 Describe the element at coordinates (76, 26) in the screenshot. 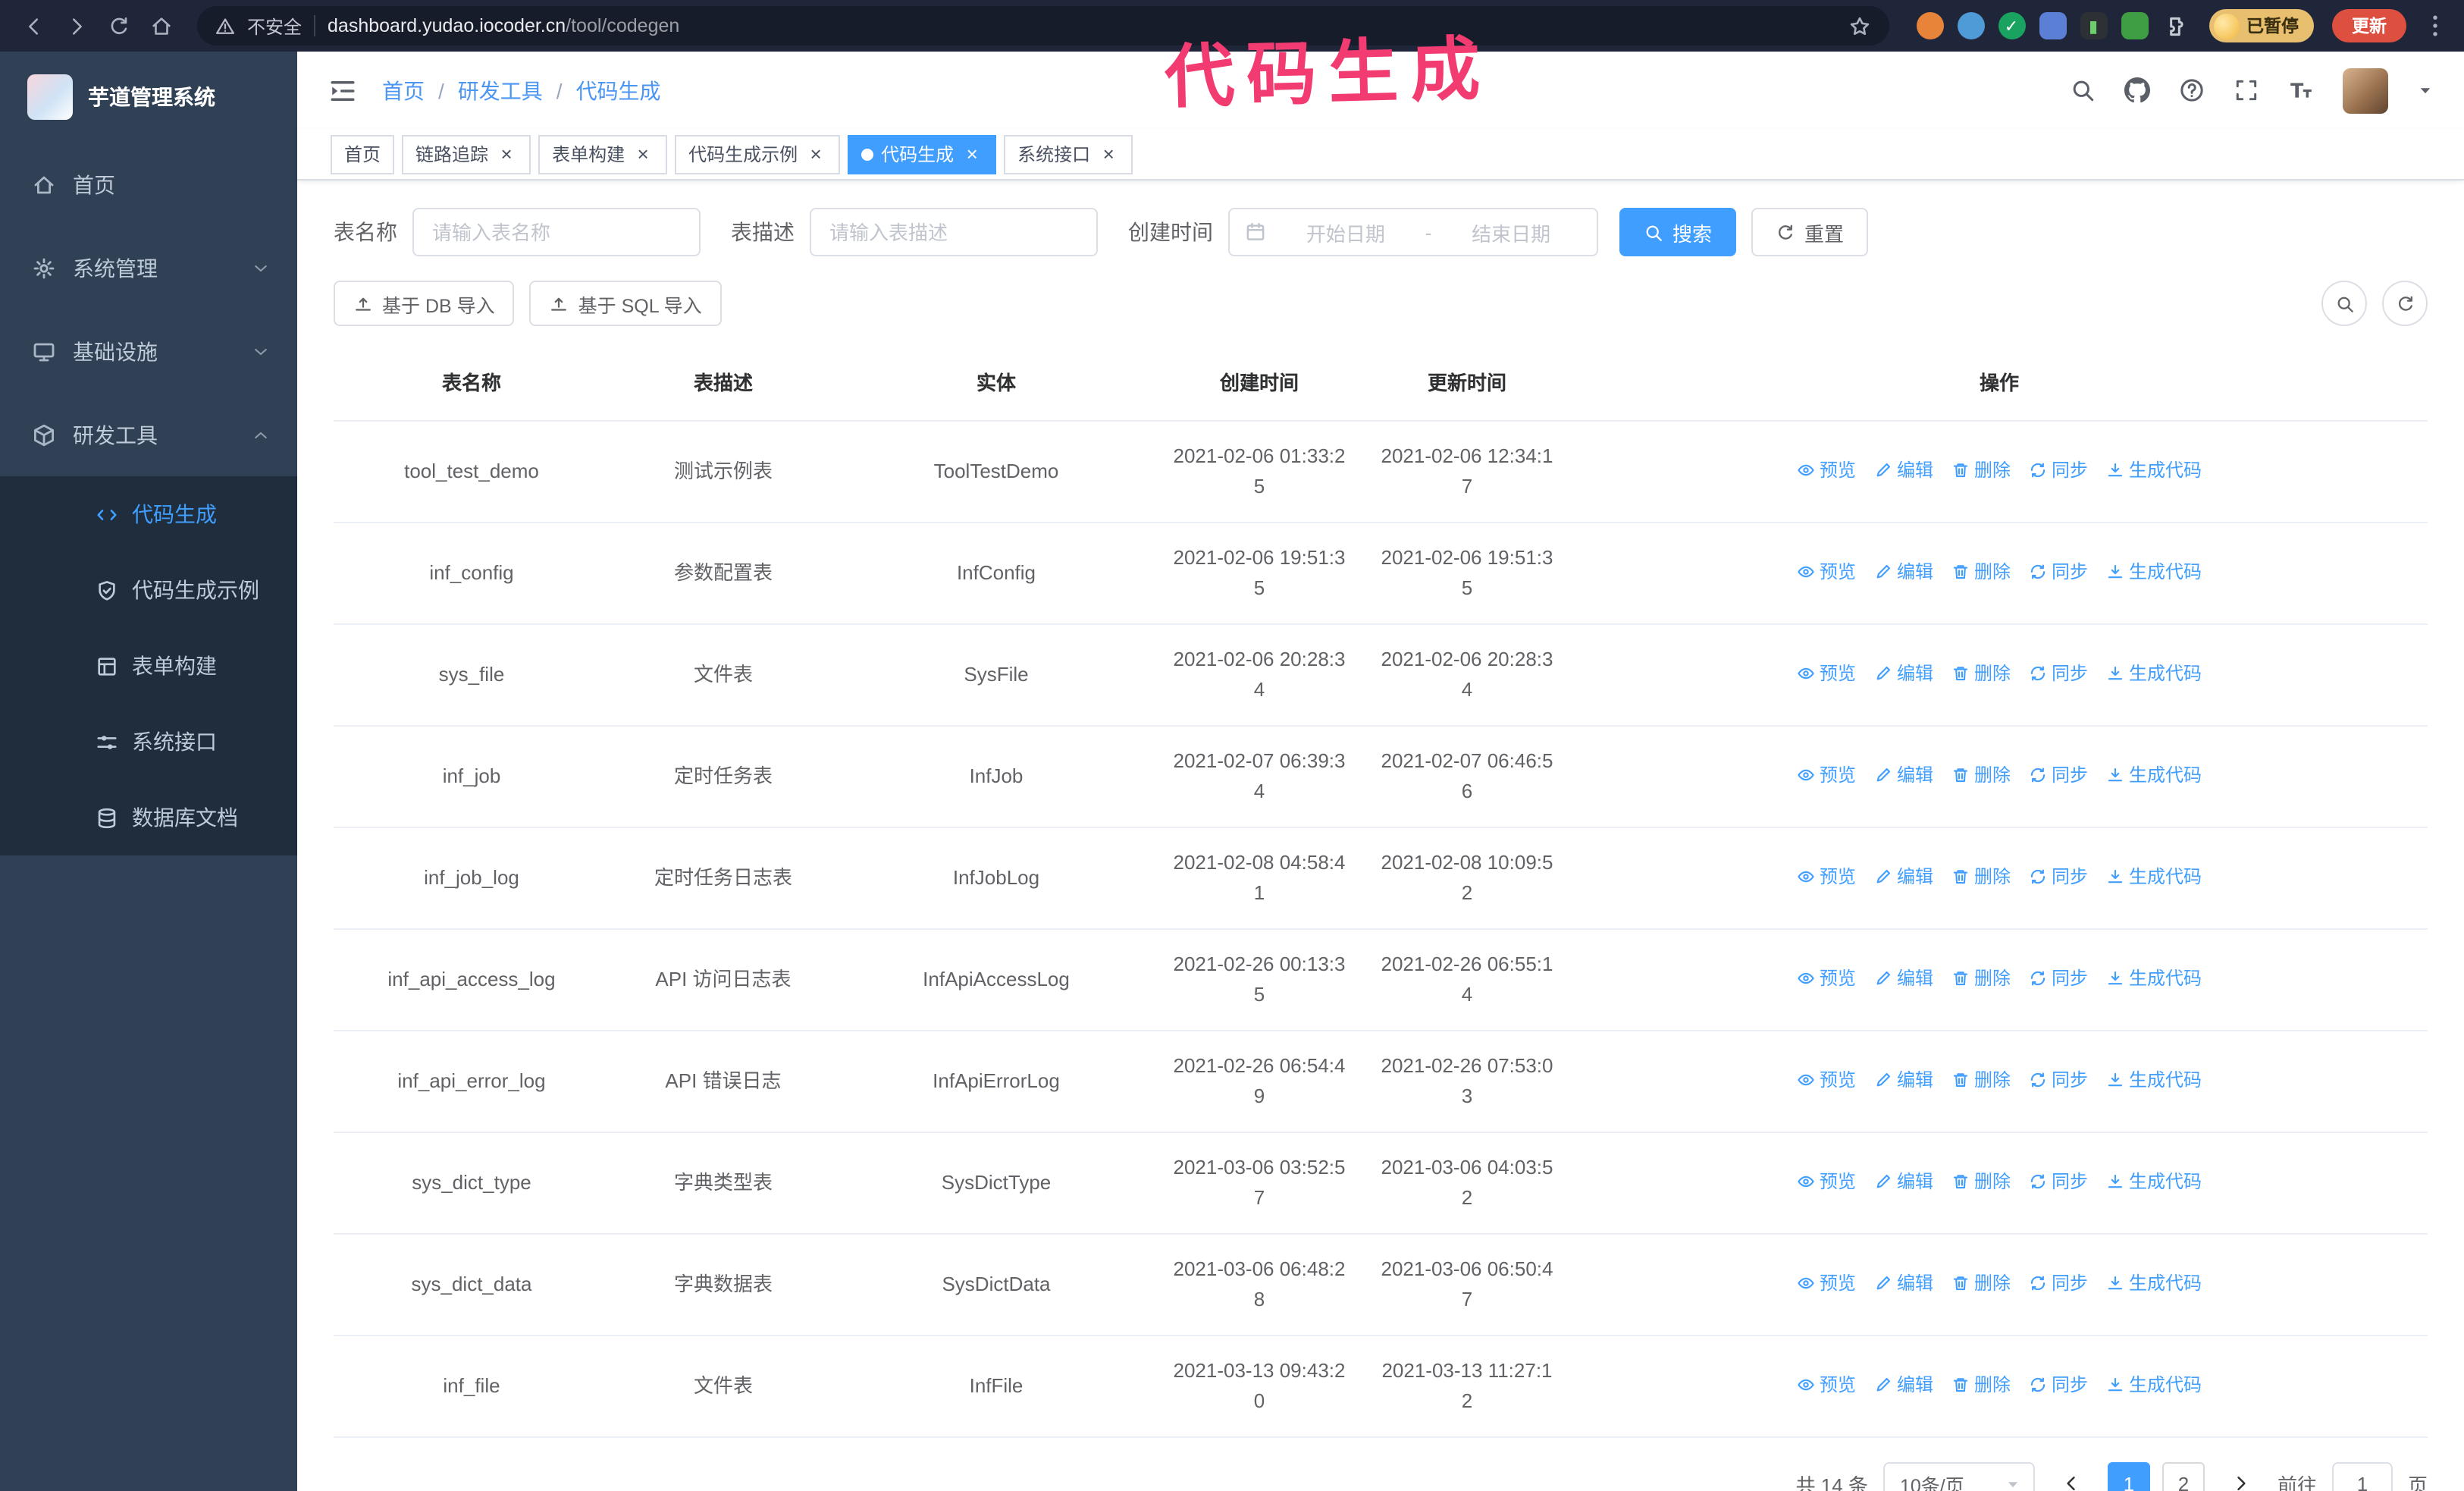

I see `forward-icon` at that location.